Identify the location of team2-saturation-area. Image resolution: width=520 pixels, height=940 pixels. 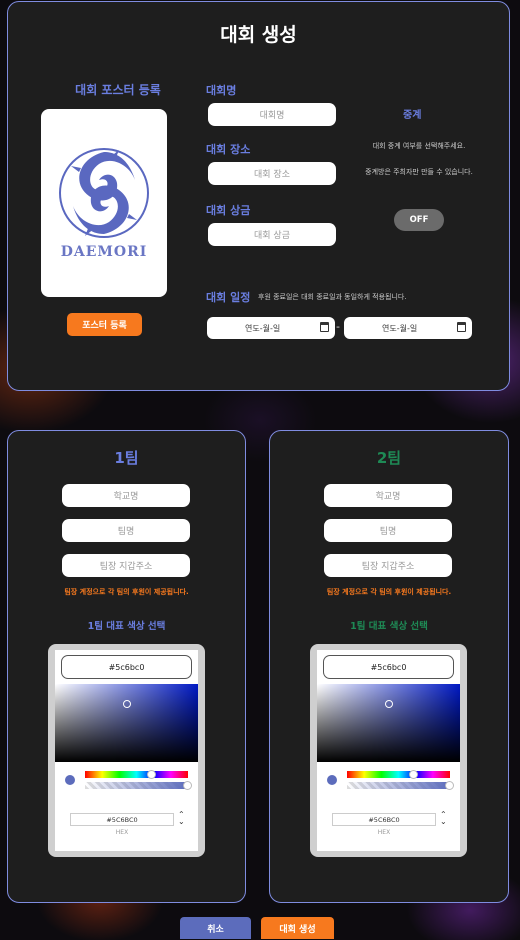
(388, 723).